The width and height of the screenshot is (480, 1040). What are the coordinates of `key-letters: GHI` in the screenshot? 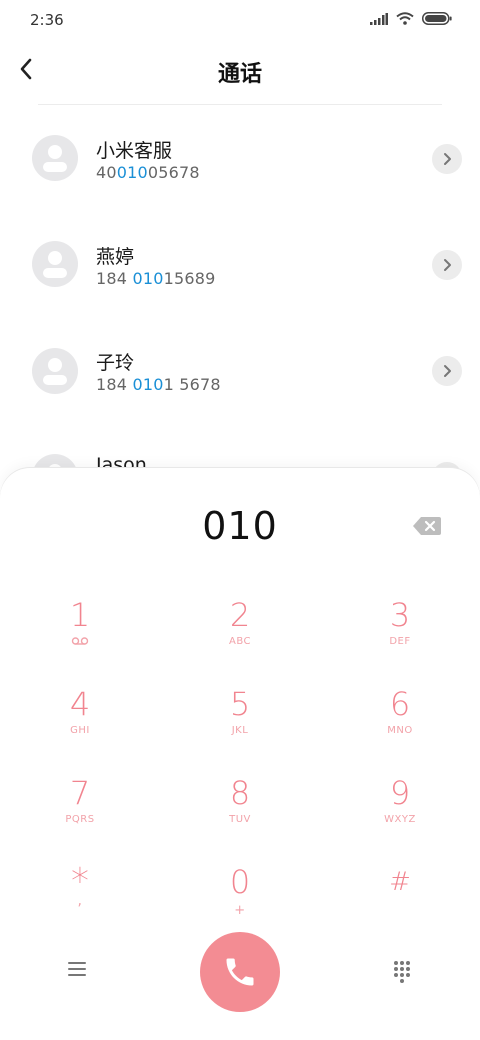 It's located at (80, 730).